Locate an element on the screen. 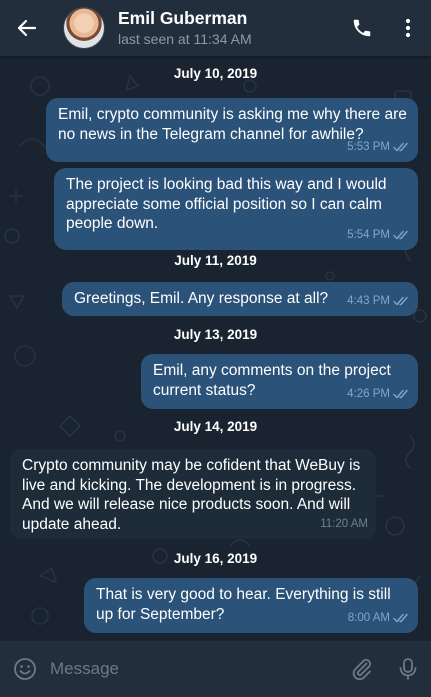 This screenshot has width=431, height=697. message-meta: 5:53 PM is located at coordinates (378, 148).